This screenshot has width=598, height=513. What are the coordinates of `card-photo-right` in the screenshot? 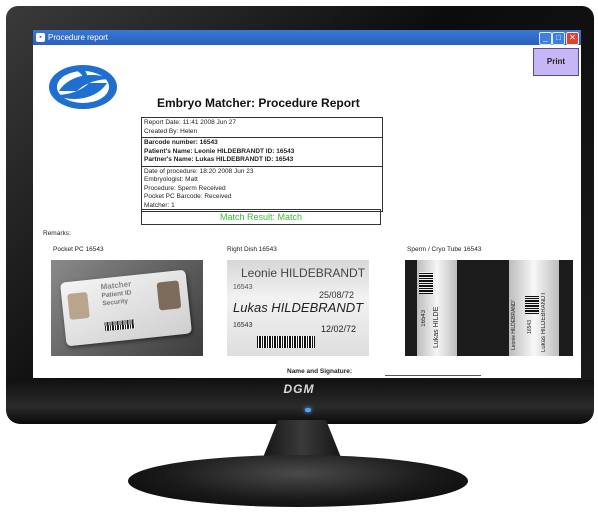 It's located at (169, 295).